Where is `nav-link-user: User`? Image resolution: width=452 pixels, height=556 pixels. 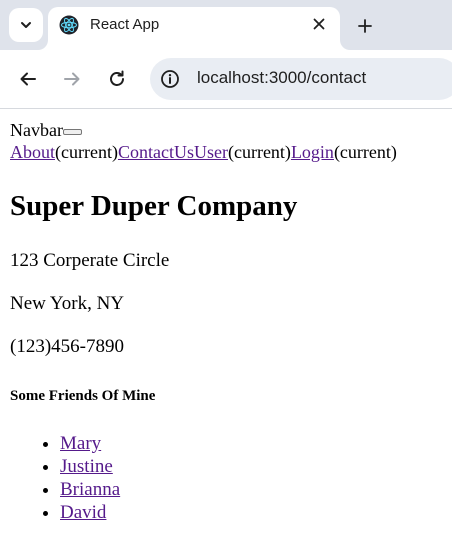
nav-link-user: User is located at coordinates (211, 152).